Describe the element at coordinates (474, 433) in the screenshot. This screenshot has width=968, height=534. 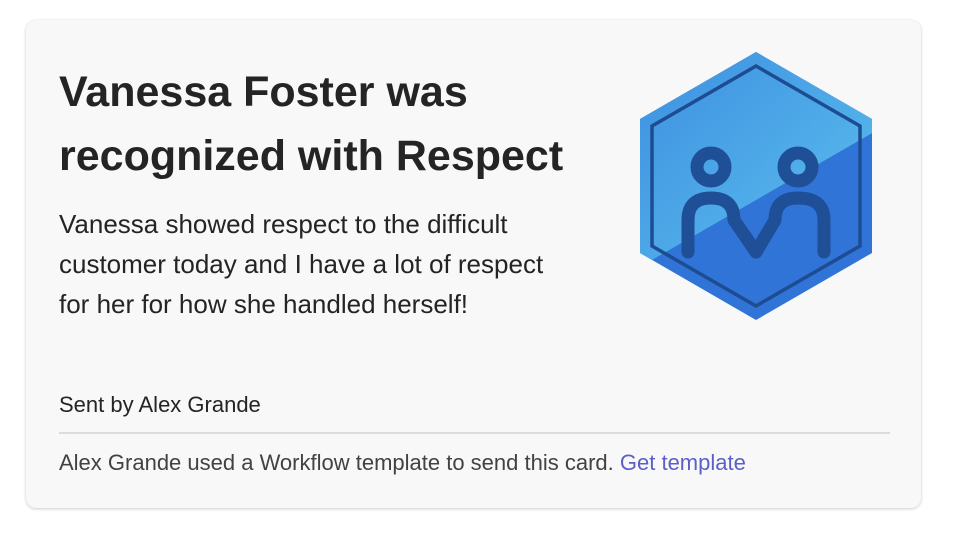
I see `divider` at that location.